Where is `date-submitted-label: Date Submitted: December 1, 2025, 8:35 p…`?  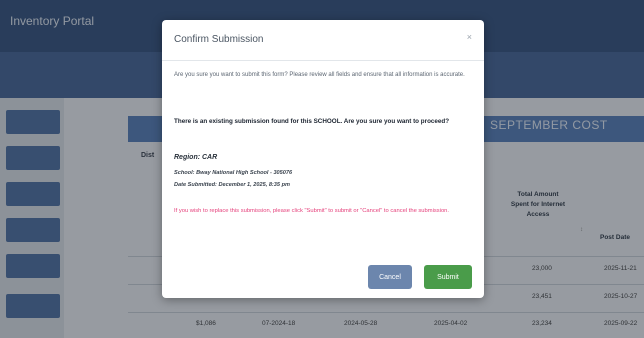 date-submitted-label: Date Submitted: December 1, 2025, 8:35 p… is located at coordinates (232, 185).